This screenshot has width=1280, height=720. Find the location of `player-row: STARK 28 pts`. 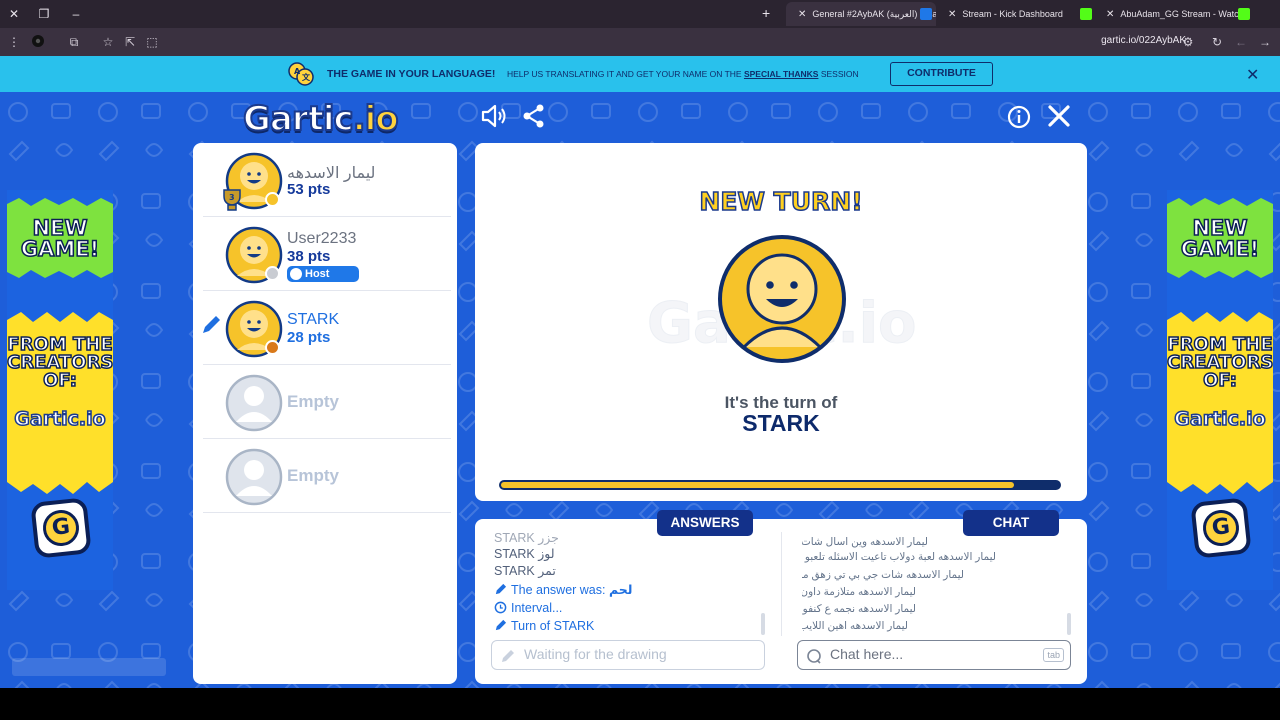

player-row: STARK 28 pts is located at coordinates (325, 328).